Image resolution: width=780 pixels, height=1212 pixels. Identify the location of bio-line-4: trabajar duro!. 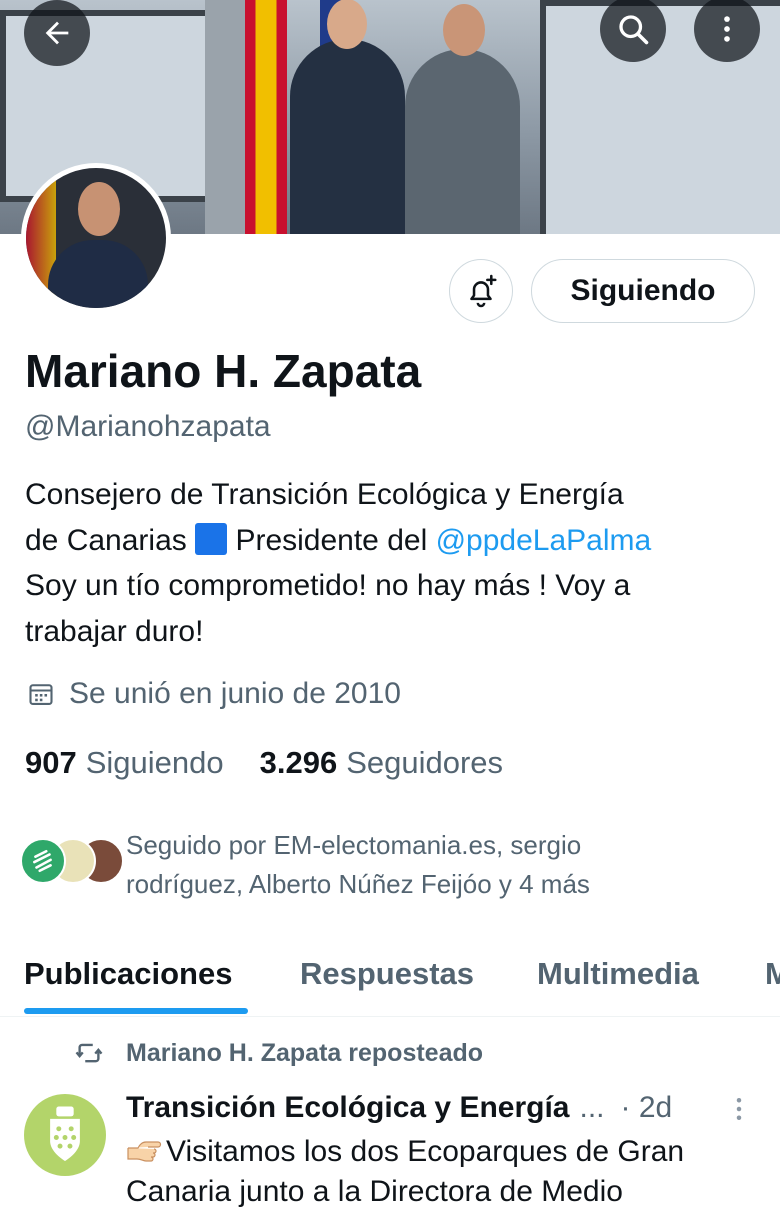
(114, 631).